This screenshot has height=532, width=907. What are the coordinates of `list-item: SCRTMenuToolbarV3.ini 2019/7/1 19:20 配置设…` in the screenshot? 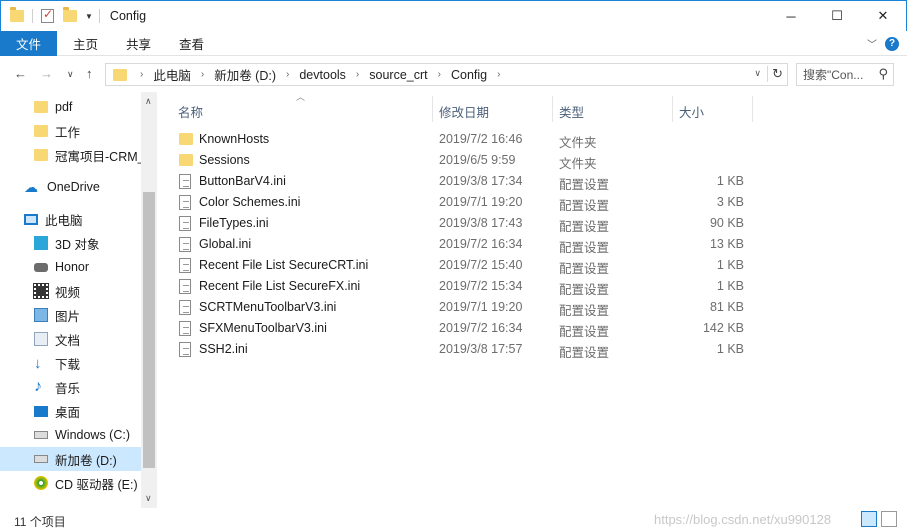 It's located at (464, 307).